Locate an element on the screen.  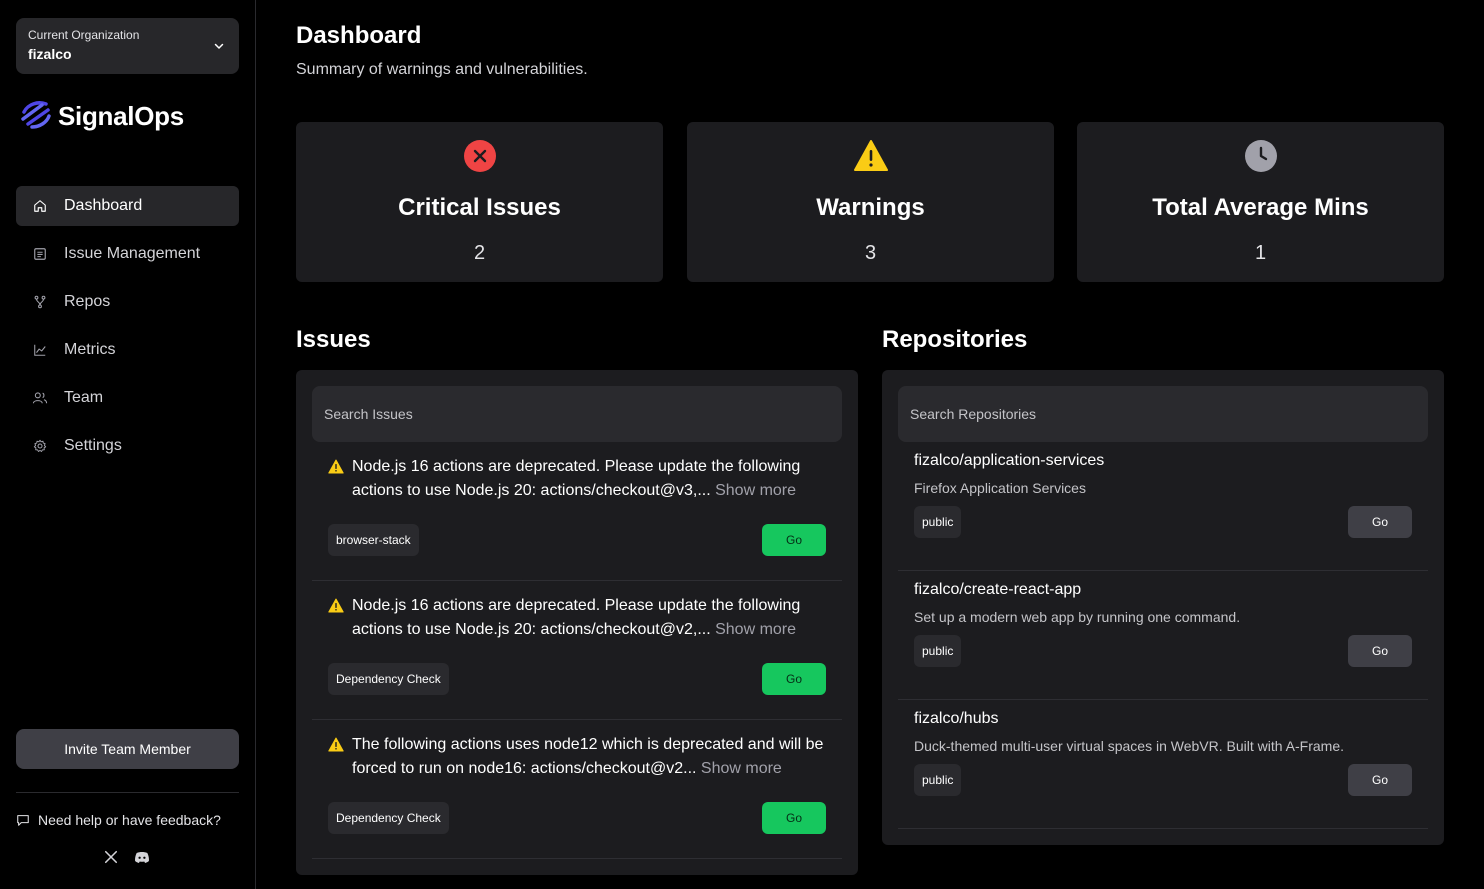
git-branch-icon is located at coordinates (40, 302).